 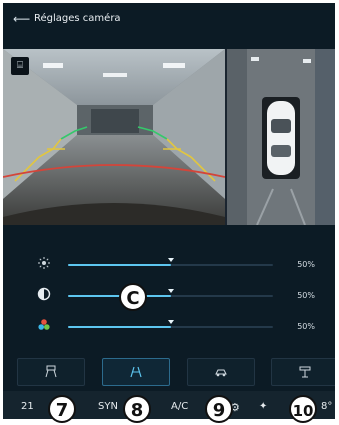 I want to click on color-value: 50%, so click(x=306, y=326).